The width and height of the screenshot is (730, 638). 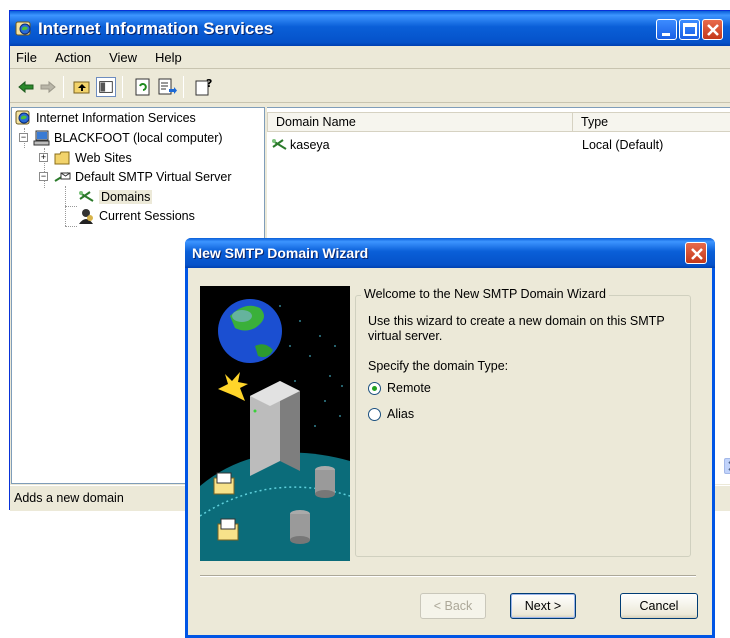 I want to click on maximize-button, so click(x=689, y=29).